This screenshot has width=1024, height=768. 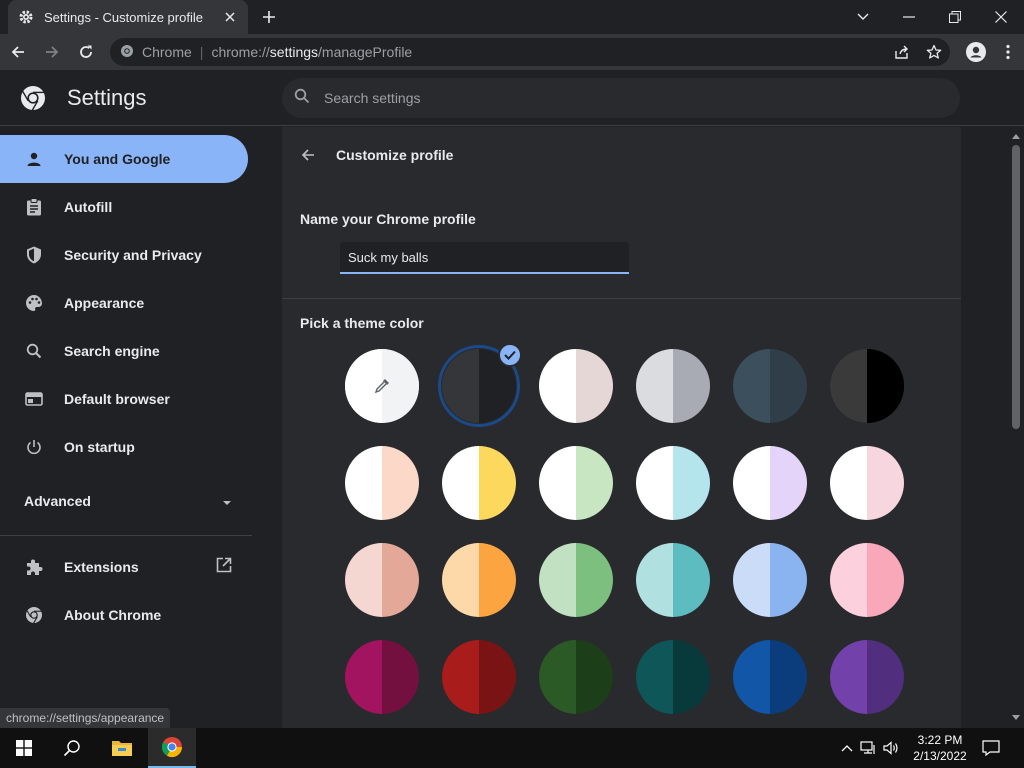 What do you see at coordinates (172, 748) in the screenshot?
I see `taskbar-chrome-icon` at bounding box center [172, 748].